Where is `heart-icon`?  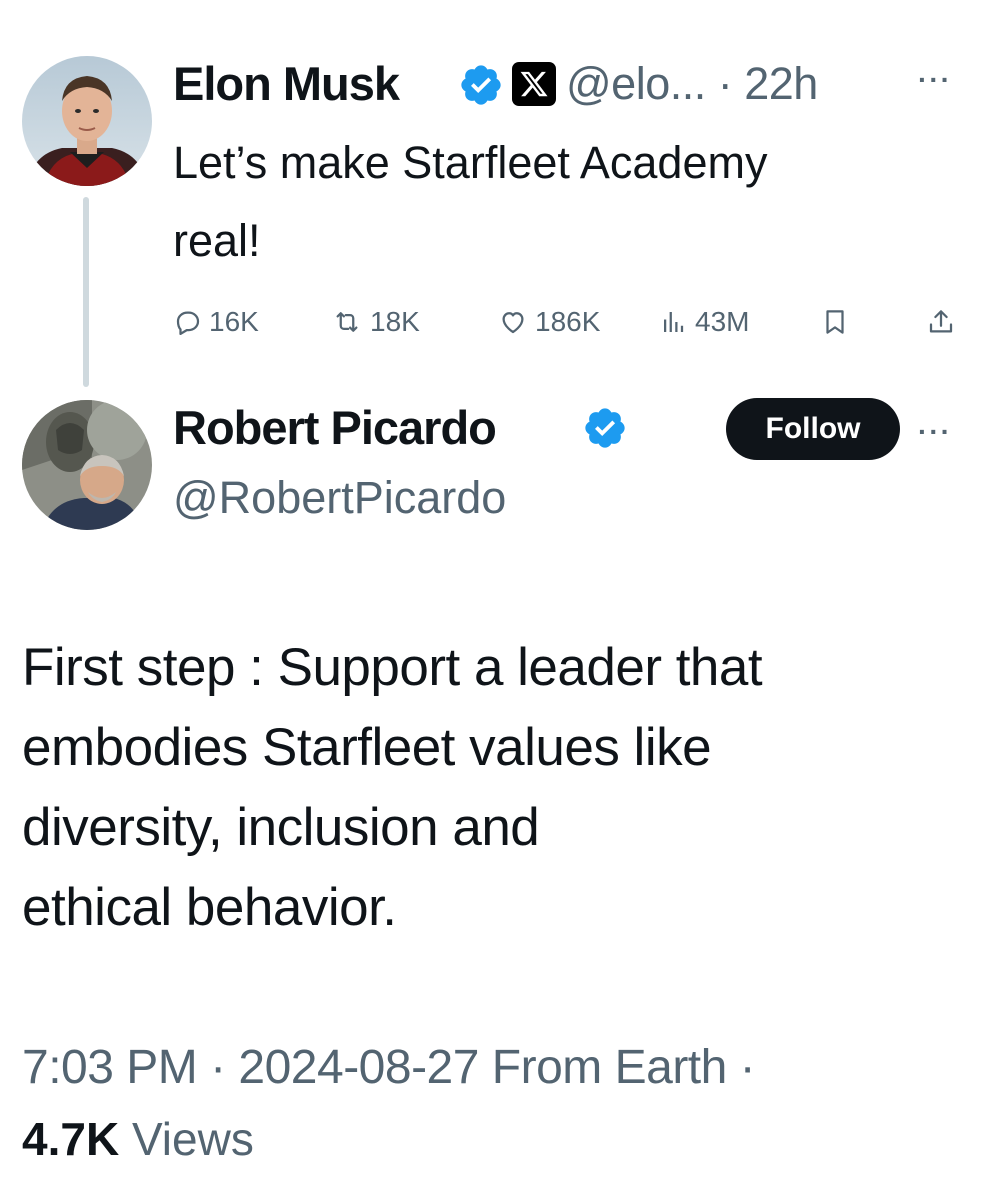 heart-icon is located at coordinates (513, 323).